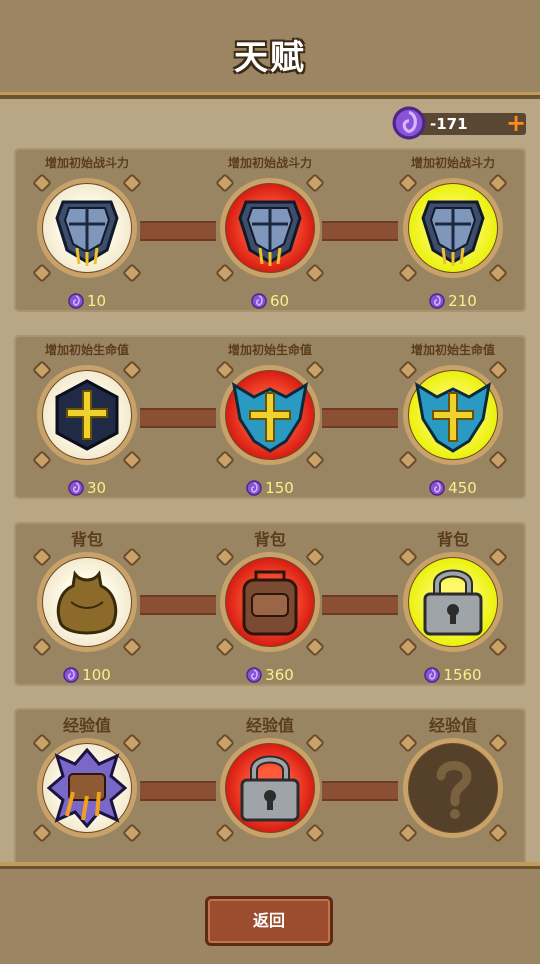 This screenshot has width=540, height=964. What do you see at coordinates (269, 921) in the screenshot?
I see `back-button: 返回` at bounding box center [269, 921].